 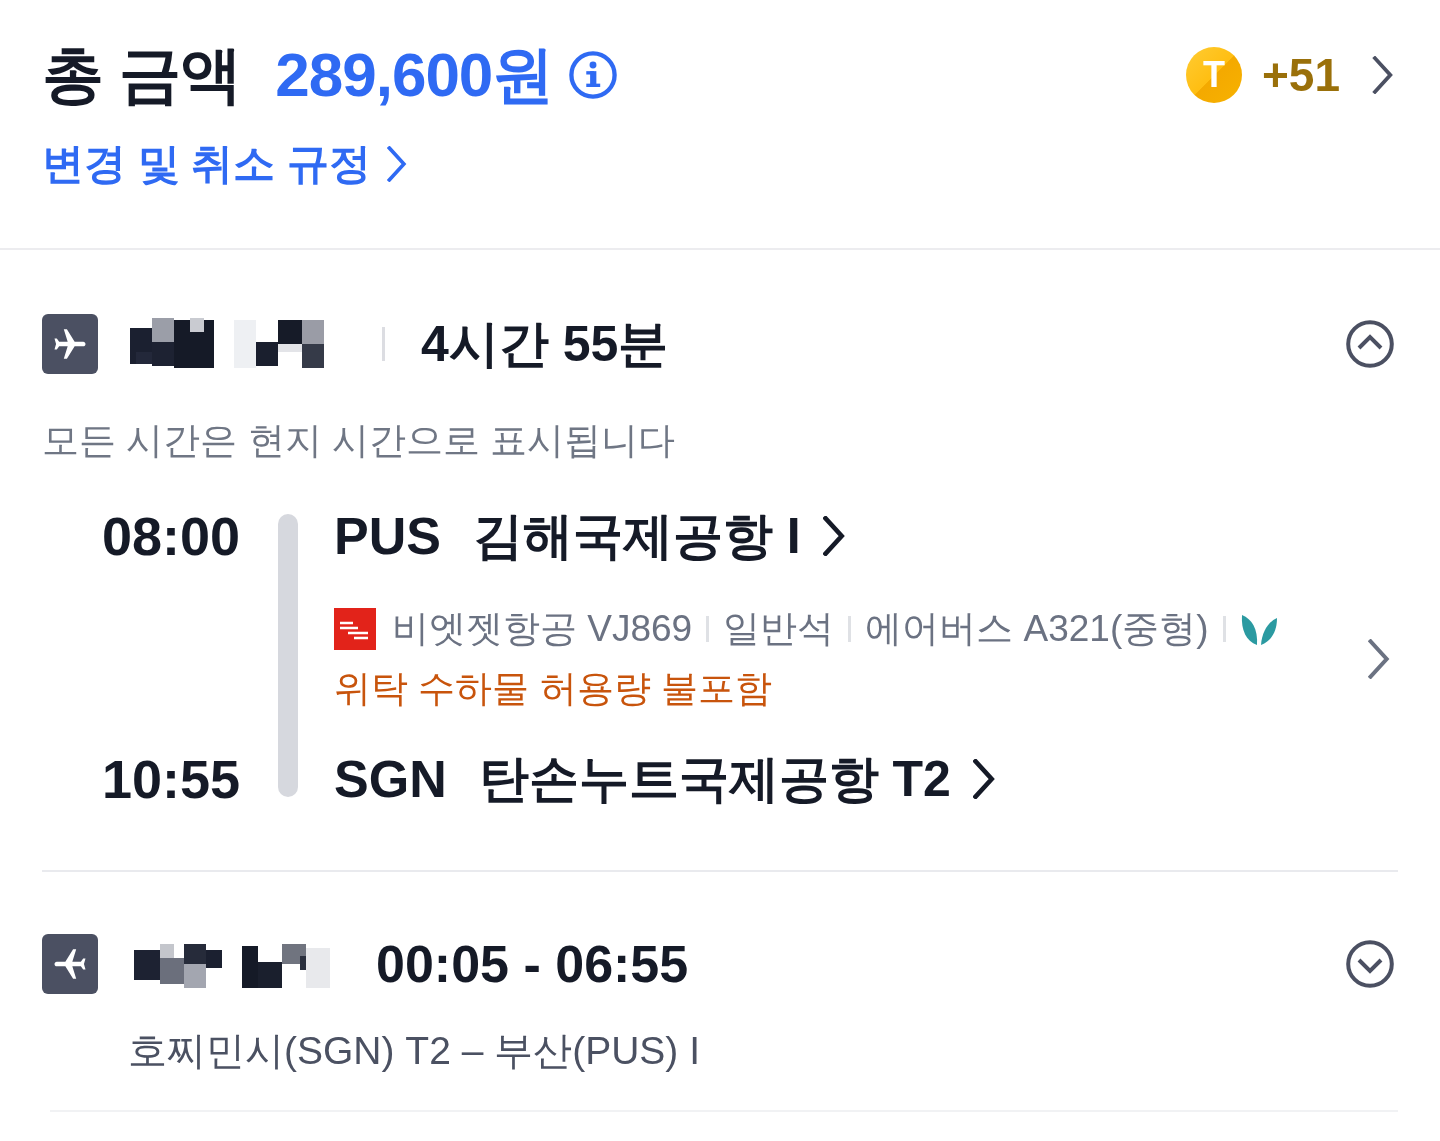 What do you see at coordinates (542, 629) in the screenshot?
I see `airline-flight: 비엣젯항공 VJ869` at bounding box center [542, 629].